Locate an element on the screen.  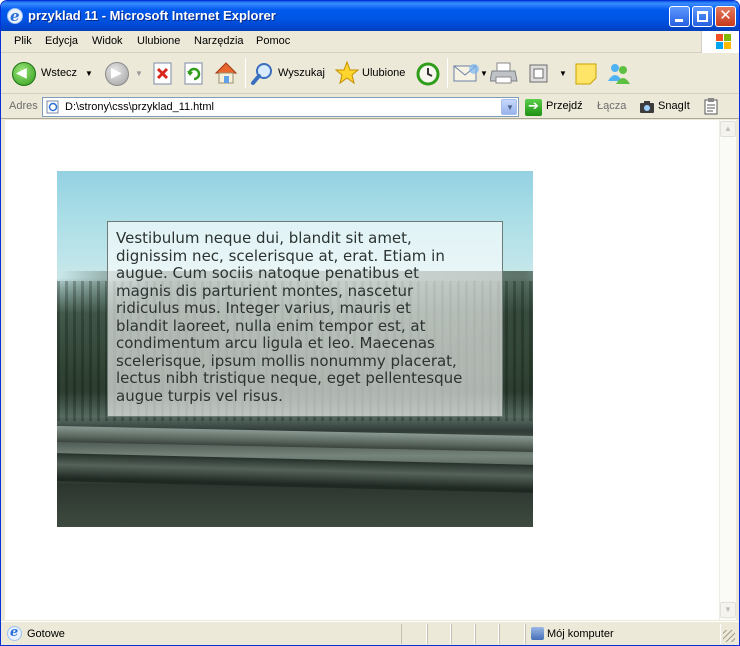
scroll-up-button: ▲ is located at coordinates (728, 129).